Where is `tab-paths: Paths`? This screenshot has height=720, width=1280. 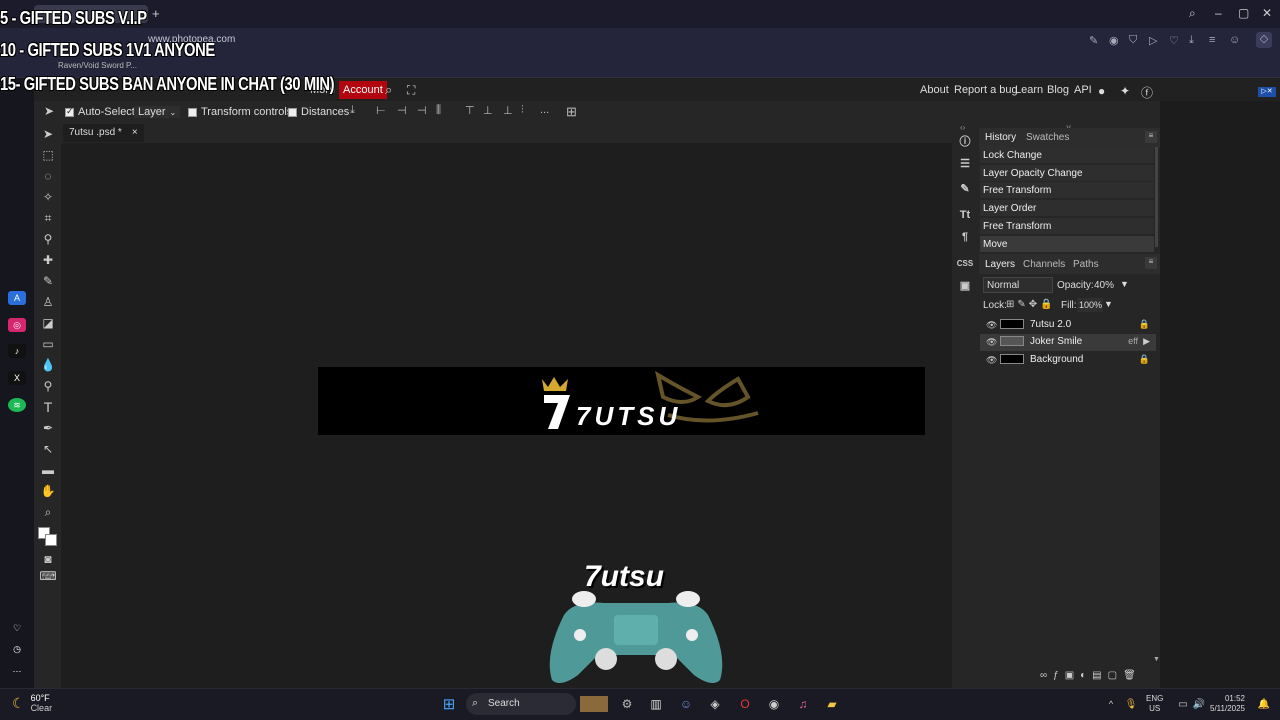
tab-paths: Paths is located at coordinates (1086, 264).